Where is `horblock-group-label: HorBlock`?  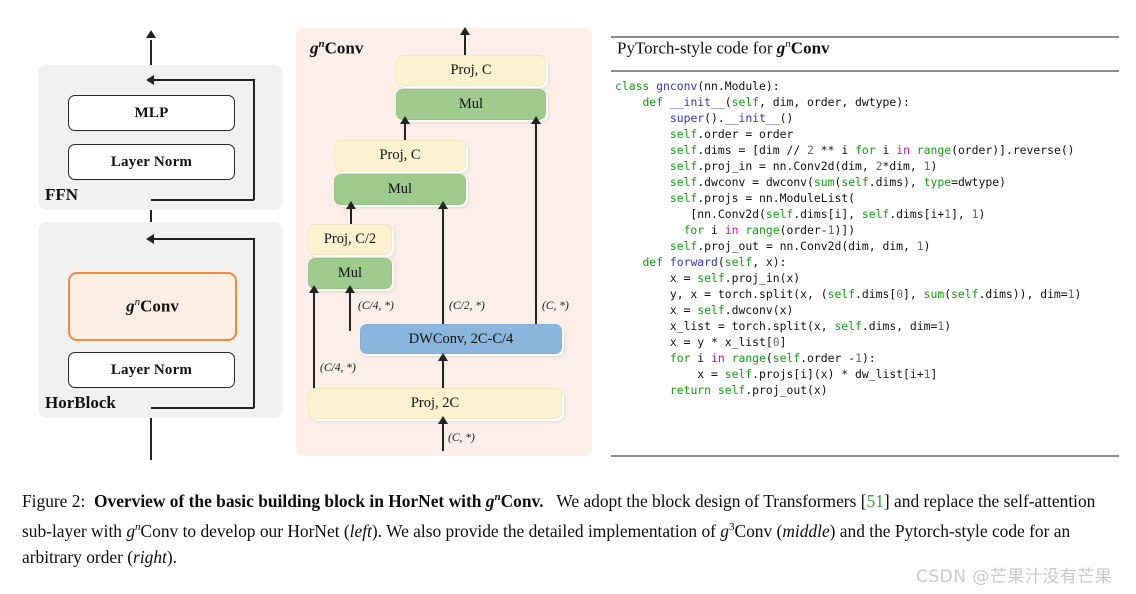
horblock-group-label: HorBlock is located at coordinates (80, 402).